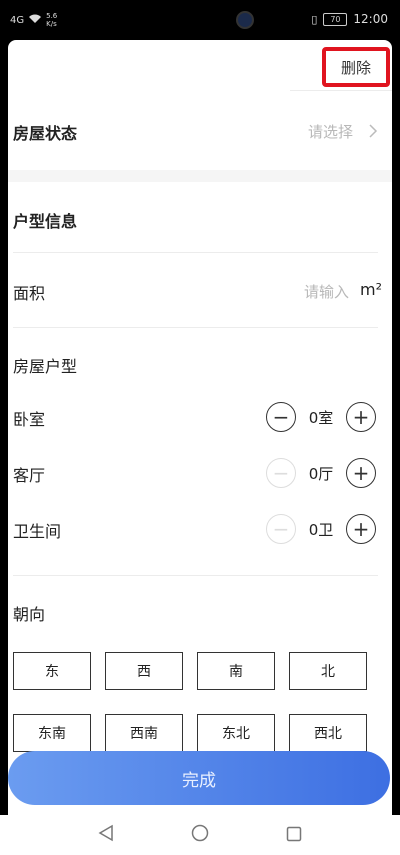  What do you see at coordinates (331, 132) in the screenshot?
I see `house-status-placeholder: 请选择` at bounding box center [331, 132].